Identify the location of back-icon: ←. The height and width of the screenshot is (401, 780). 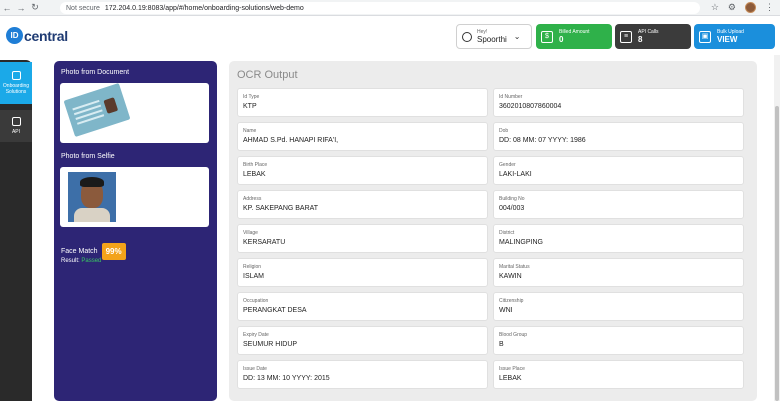
(7, 8).